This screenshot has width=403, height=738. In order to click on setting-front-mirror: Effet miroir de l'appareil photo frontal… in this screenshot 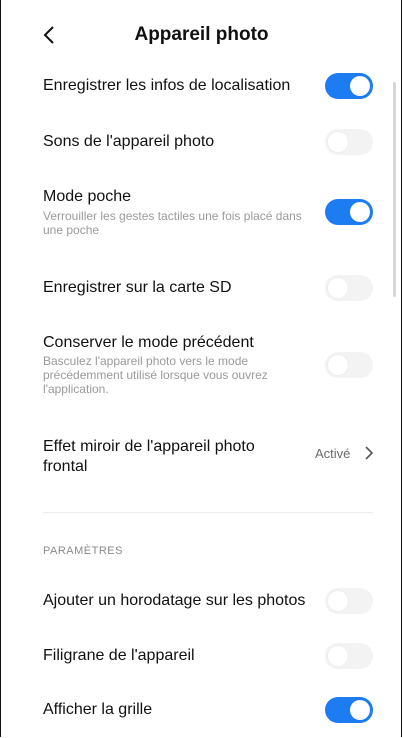, I will do `click(201, 457)`.